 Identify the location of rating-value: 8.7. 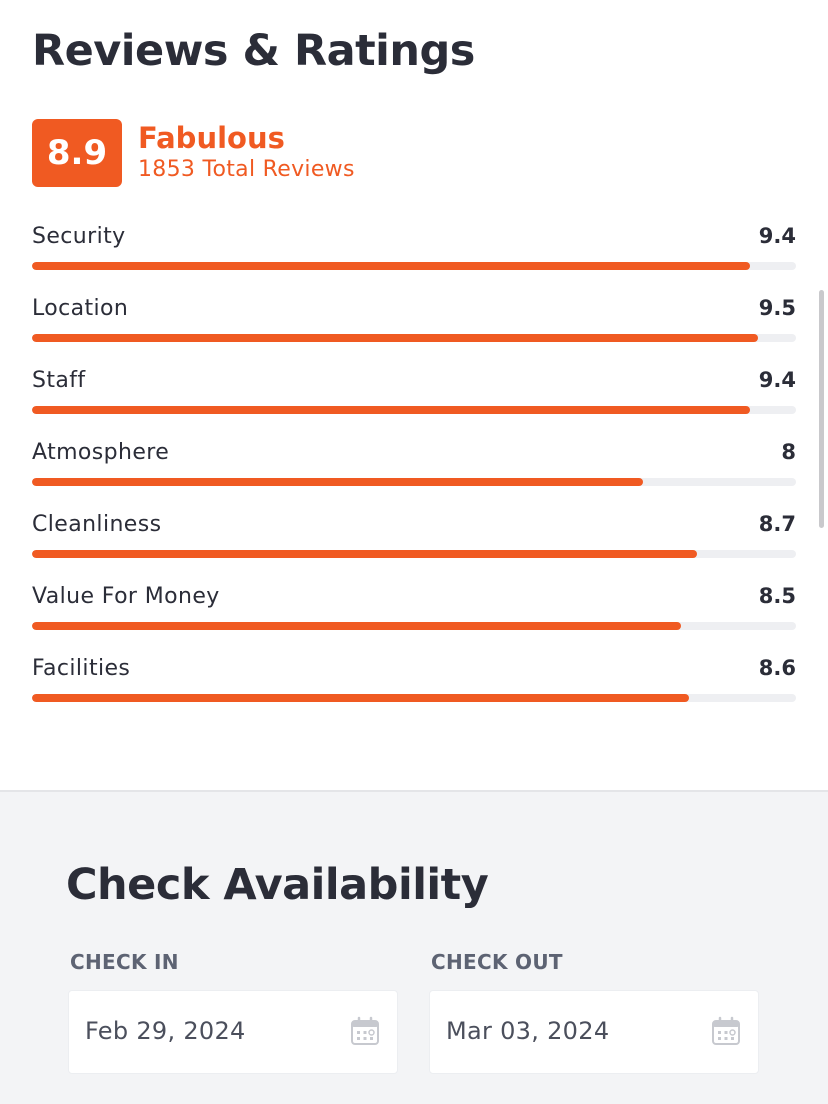
(777, 524).